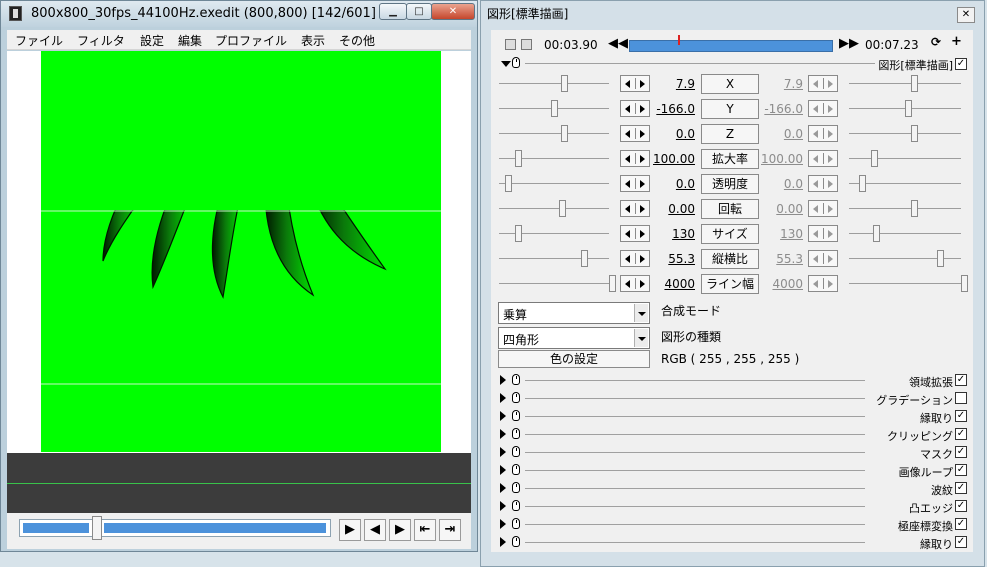  I want to click on param-name-button: Z, so click(730, 134).